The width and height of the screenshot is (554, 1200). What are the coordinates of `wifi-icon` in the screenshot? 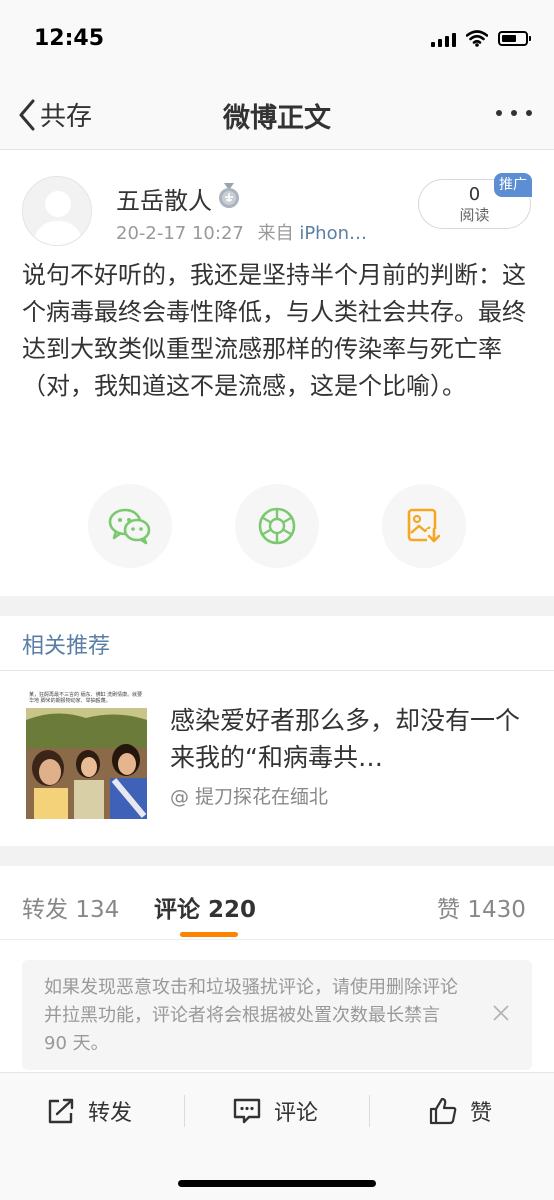 It's located at (477, 38).